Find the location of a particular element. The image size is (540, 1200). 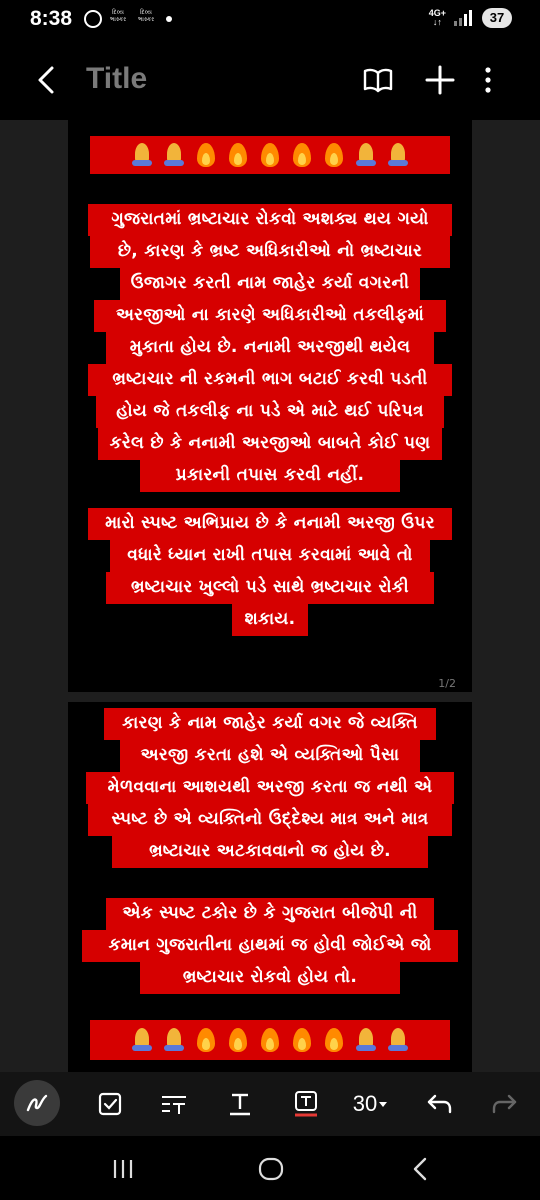

home-icon is located at coordinates (271, 1169).